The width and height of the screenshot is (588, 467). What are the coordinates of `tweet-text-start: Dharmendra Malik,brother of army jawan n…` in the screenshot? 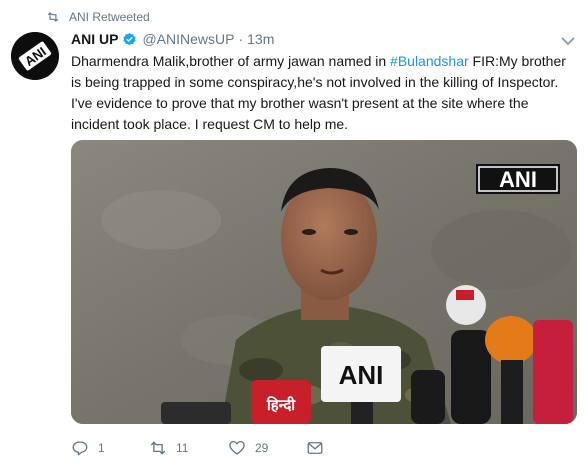 It's located at (231, 61).